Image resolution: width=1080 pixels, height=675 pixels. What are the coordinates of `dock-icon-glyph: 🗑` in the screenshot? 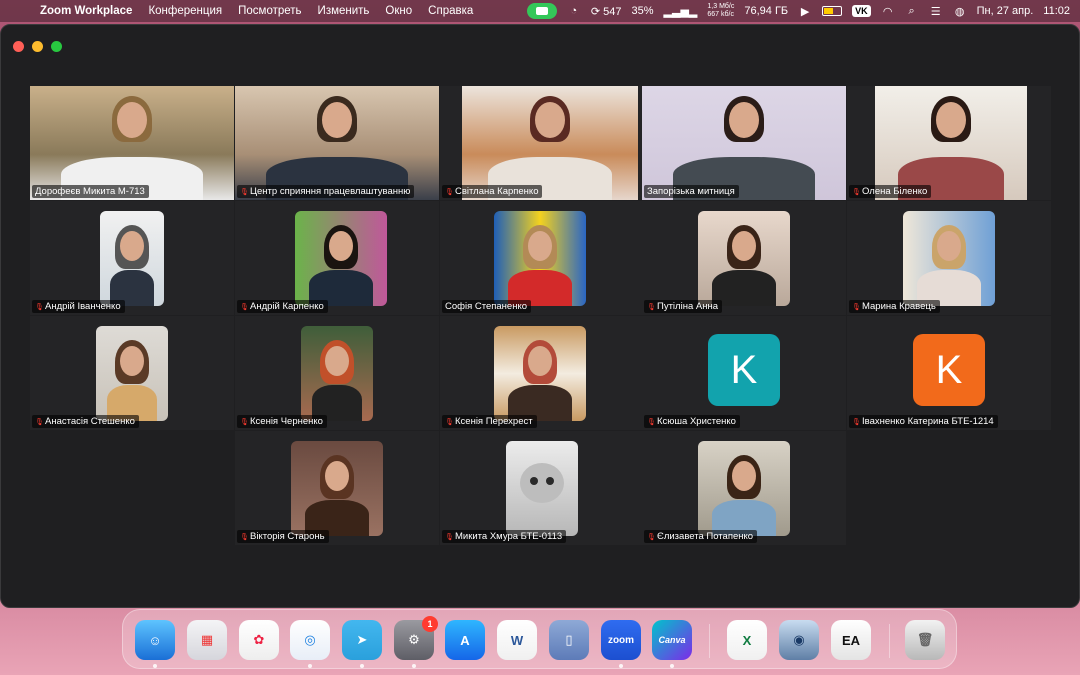 It's located at (925, 639).